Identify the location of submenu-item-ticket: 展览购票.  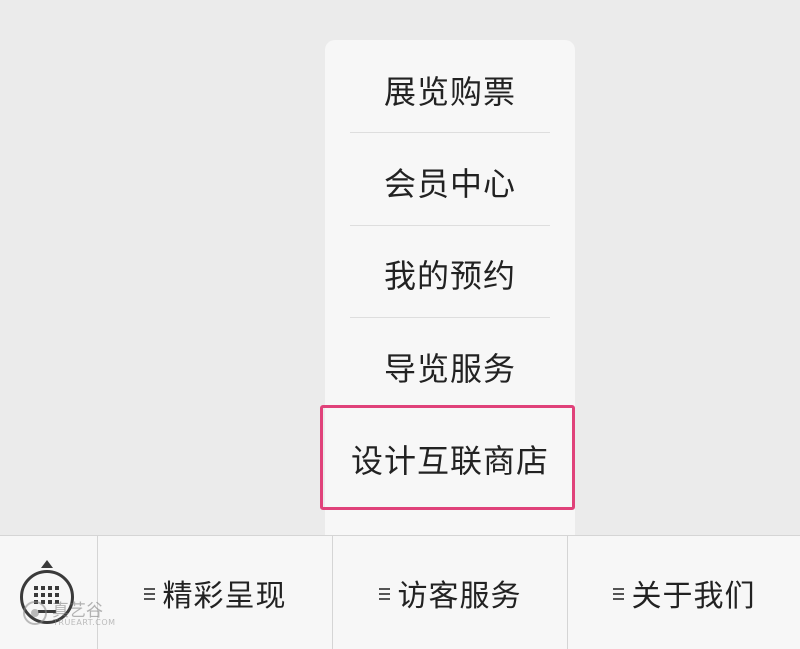
(450, 90).